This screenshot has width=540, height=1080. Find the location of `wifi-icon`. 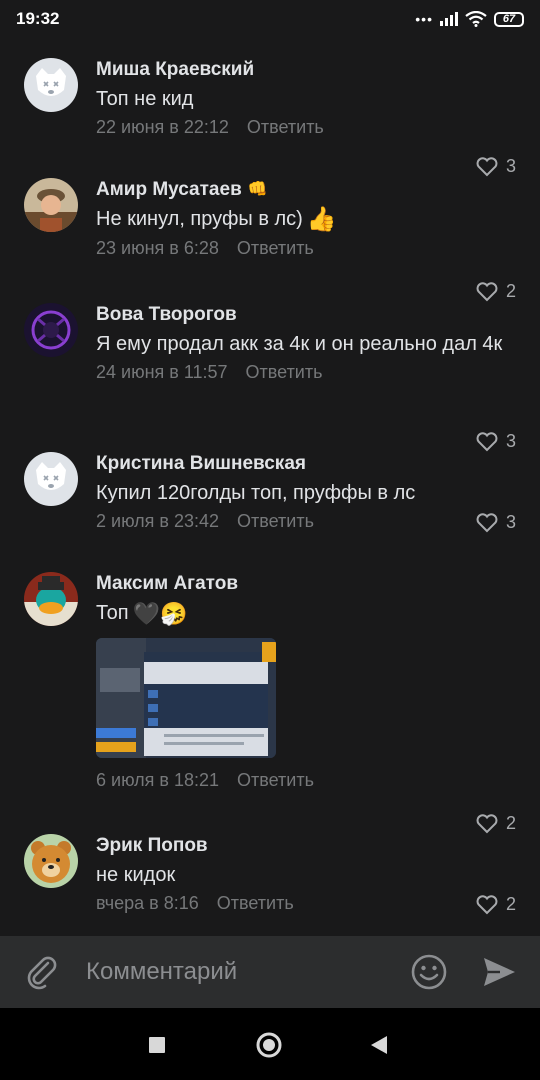

wifi-icon is located at coordinates (476, 19).